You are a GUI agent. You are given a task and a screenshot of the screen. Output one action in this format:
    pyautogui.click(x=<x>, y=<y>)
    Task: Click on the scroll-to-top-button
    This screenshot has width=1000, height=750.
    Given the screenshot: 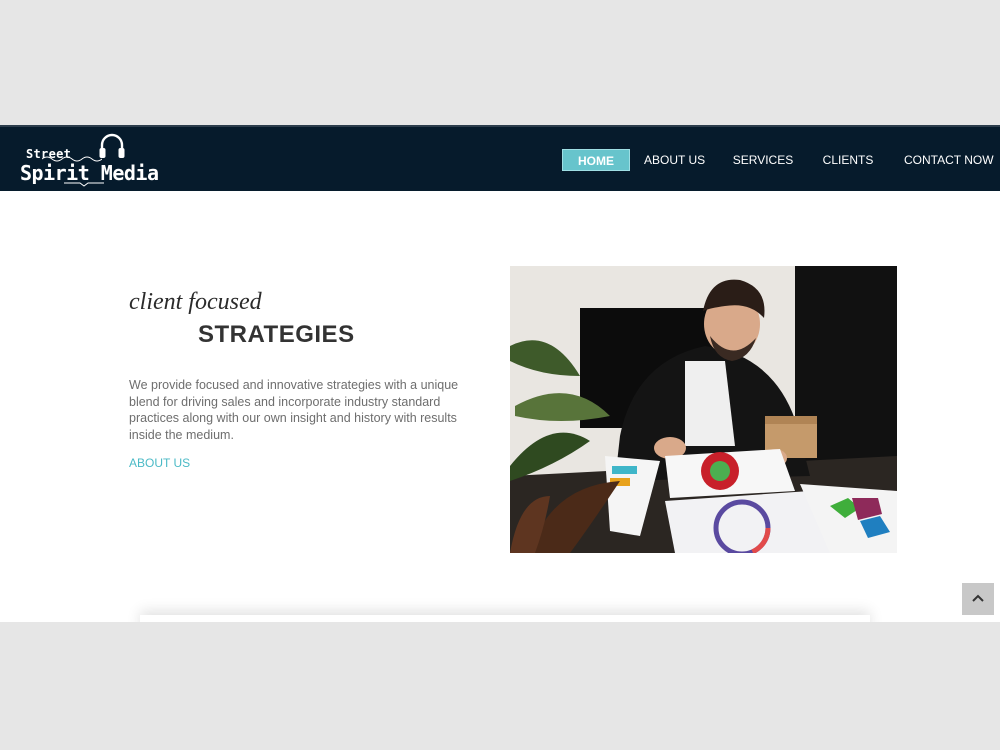 What is the action you would take?
    pyautogui.click(x=978, y=599)
    